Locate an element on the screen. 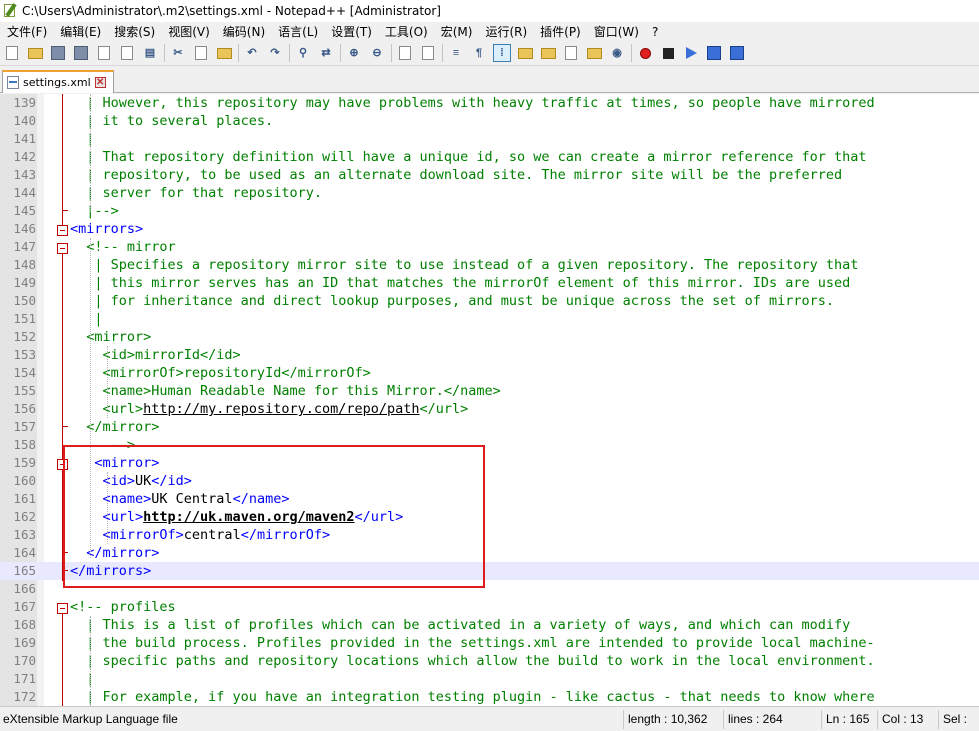  line-number: 143 is located at coordinates (24, 174).